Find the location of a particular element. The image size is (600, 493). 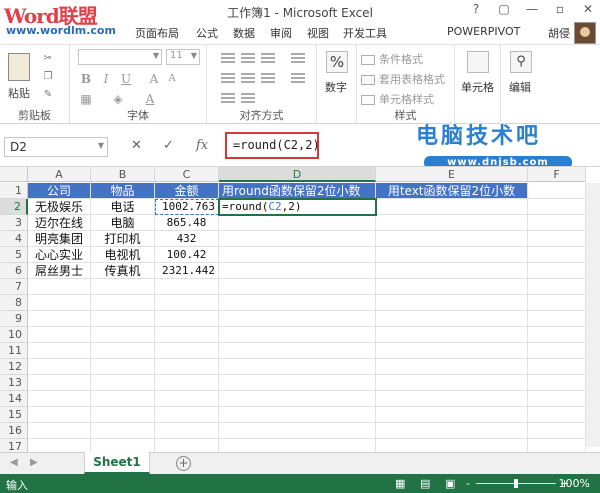

row-header: 3 is located at coordinates (14, 223).